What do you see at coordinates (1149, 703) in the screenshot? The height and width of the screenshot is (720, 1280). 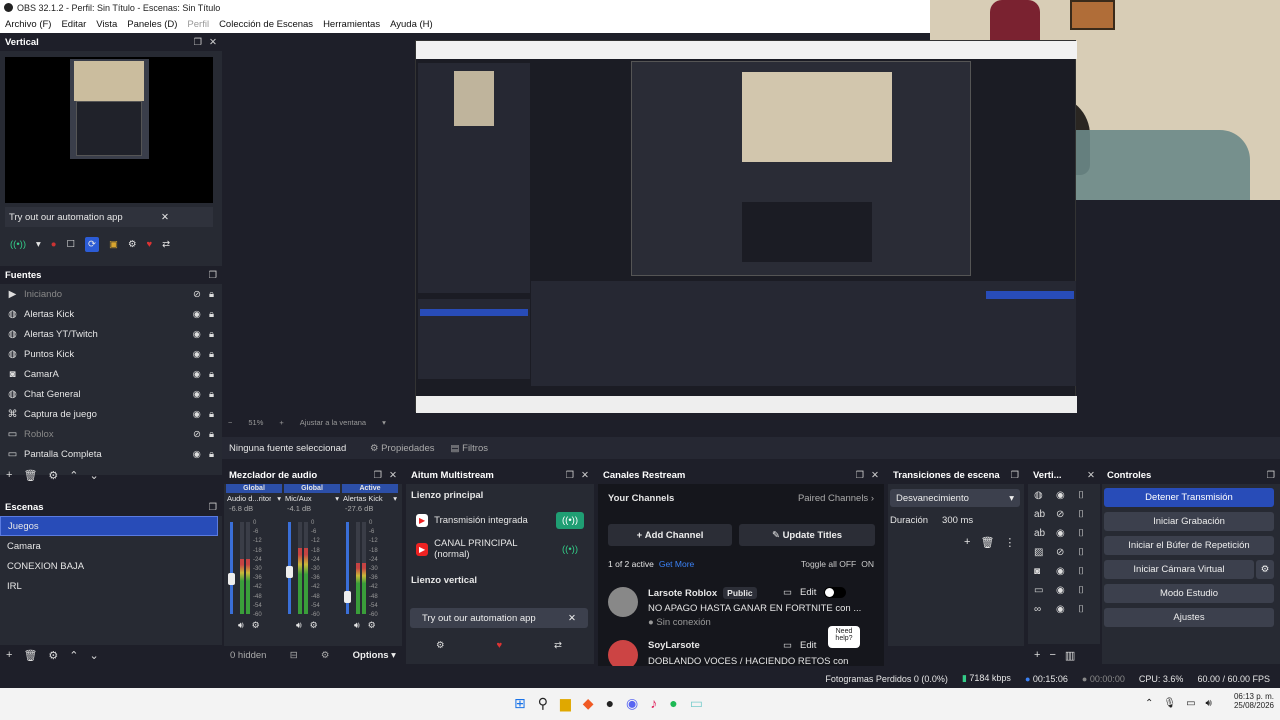 I see `chevron-up-icon: ⌃` at bounding box center [1149, 703].